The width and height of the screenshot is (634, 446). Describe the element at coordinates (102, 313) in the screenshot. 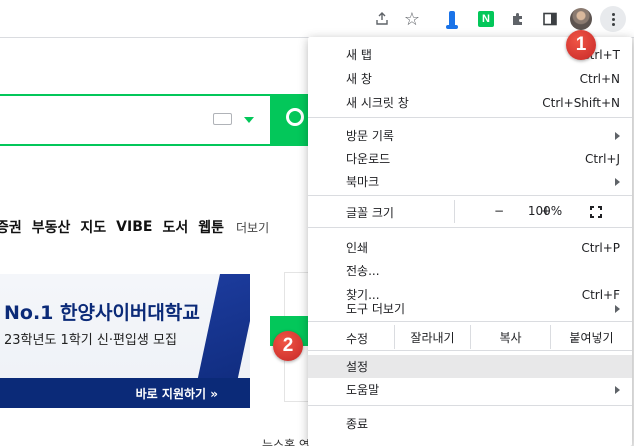

I see `banner-title: No.1 한양사이버대학교` at that location.